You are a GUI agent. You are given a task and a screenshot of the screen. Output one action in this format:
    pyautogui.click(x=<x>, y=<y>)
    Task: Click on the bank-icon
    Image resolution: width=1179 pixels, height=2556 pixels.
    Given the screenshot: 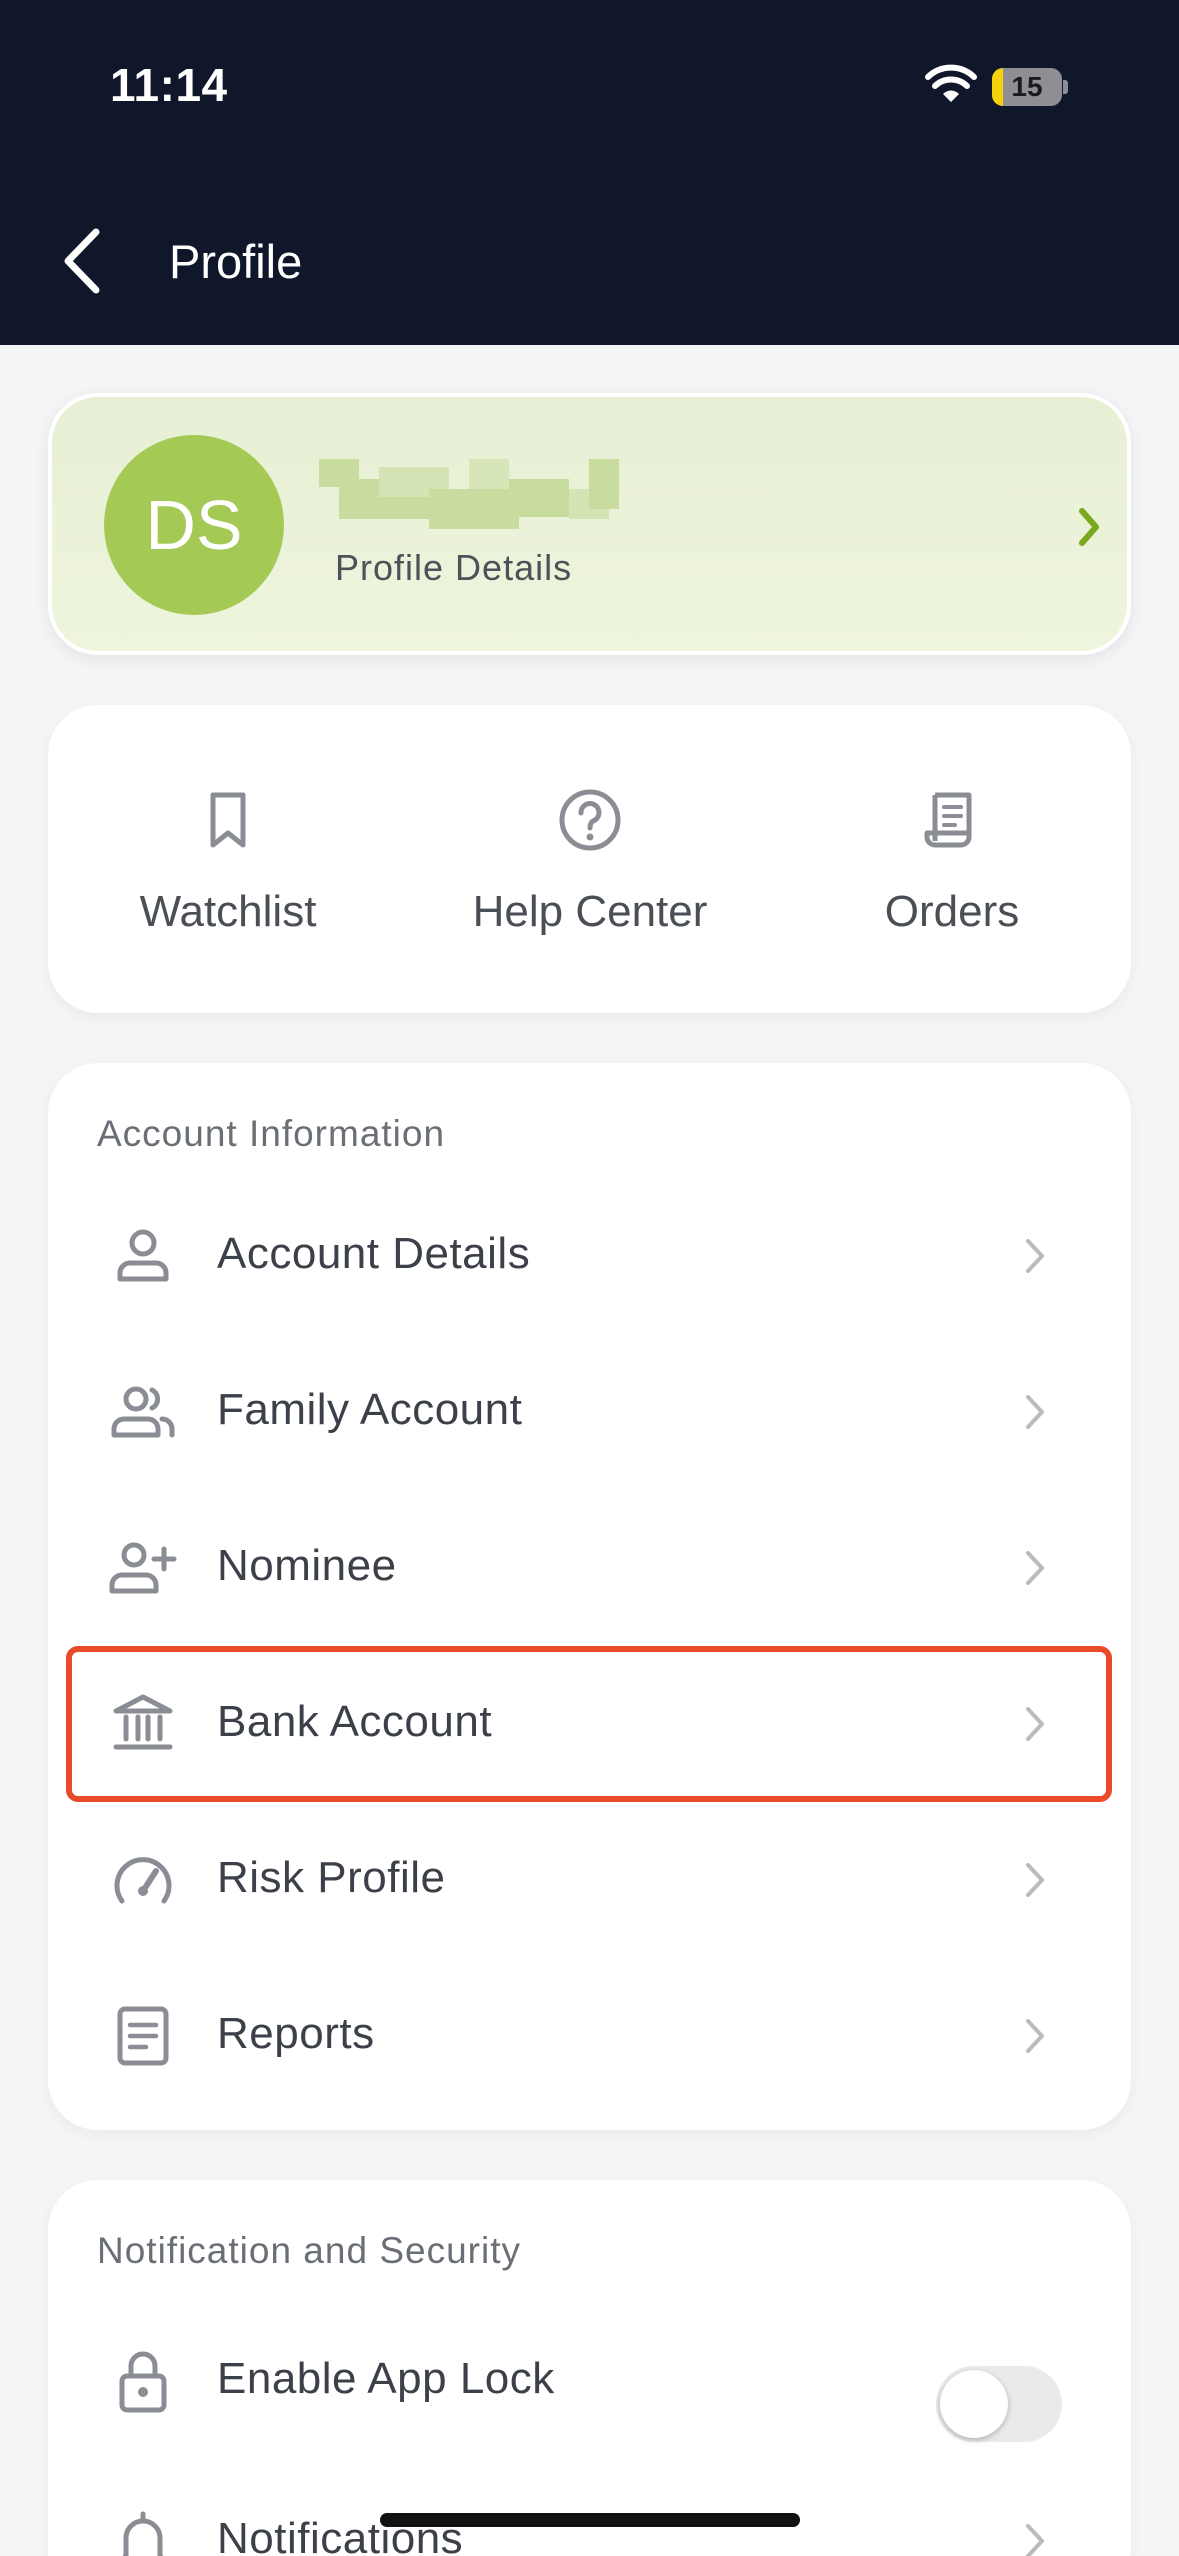 What is the action you would take?
    pyautogui.click(x=143, y=1722)
    